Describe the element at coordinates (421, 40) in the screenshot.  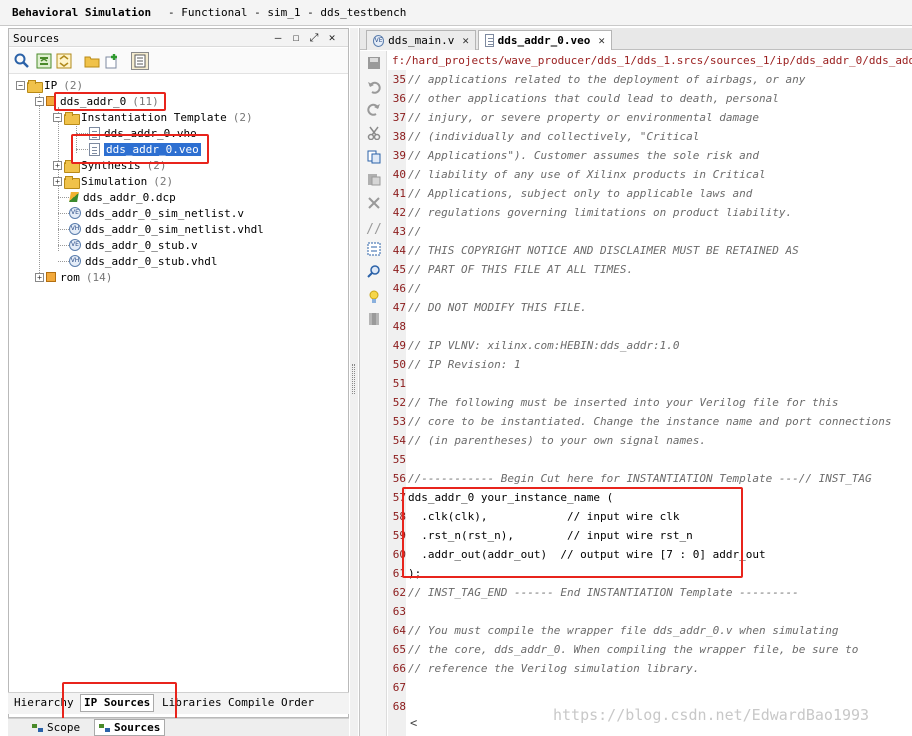
I see `editor-tab-dds-main: VE dds_main.v ✕` at that location.